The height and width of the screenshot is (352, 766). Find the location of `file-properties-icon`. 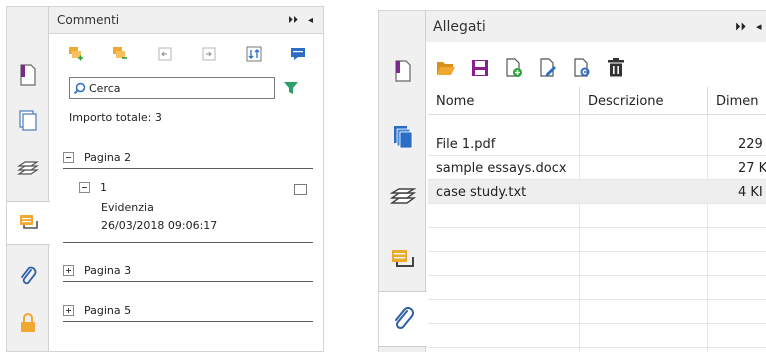

file-properties-icon is located at coordinates (582, 68).